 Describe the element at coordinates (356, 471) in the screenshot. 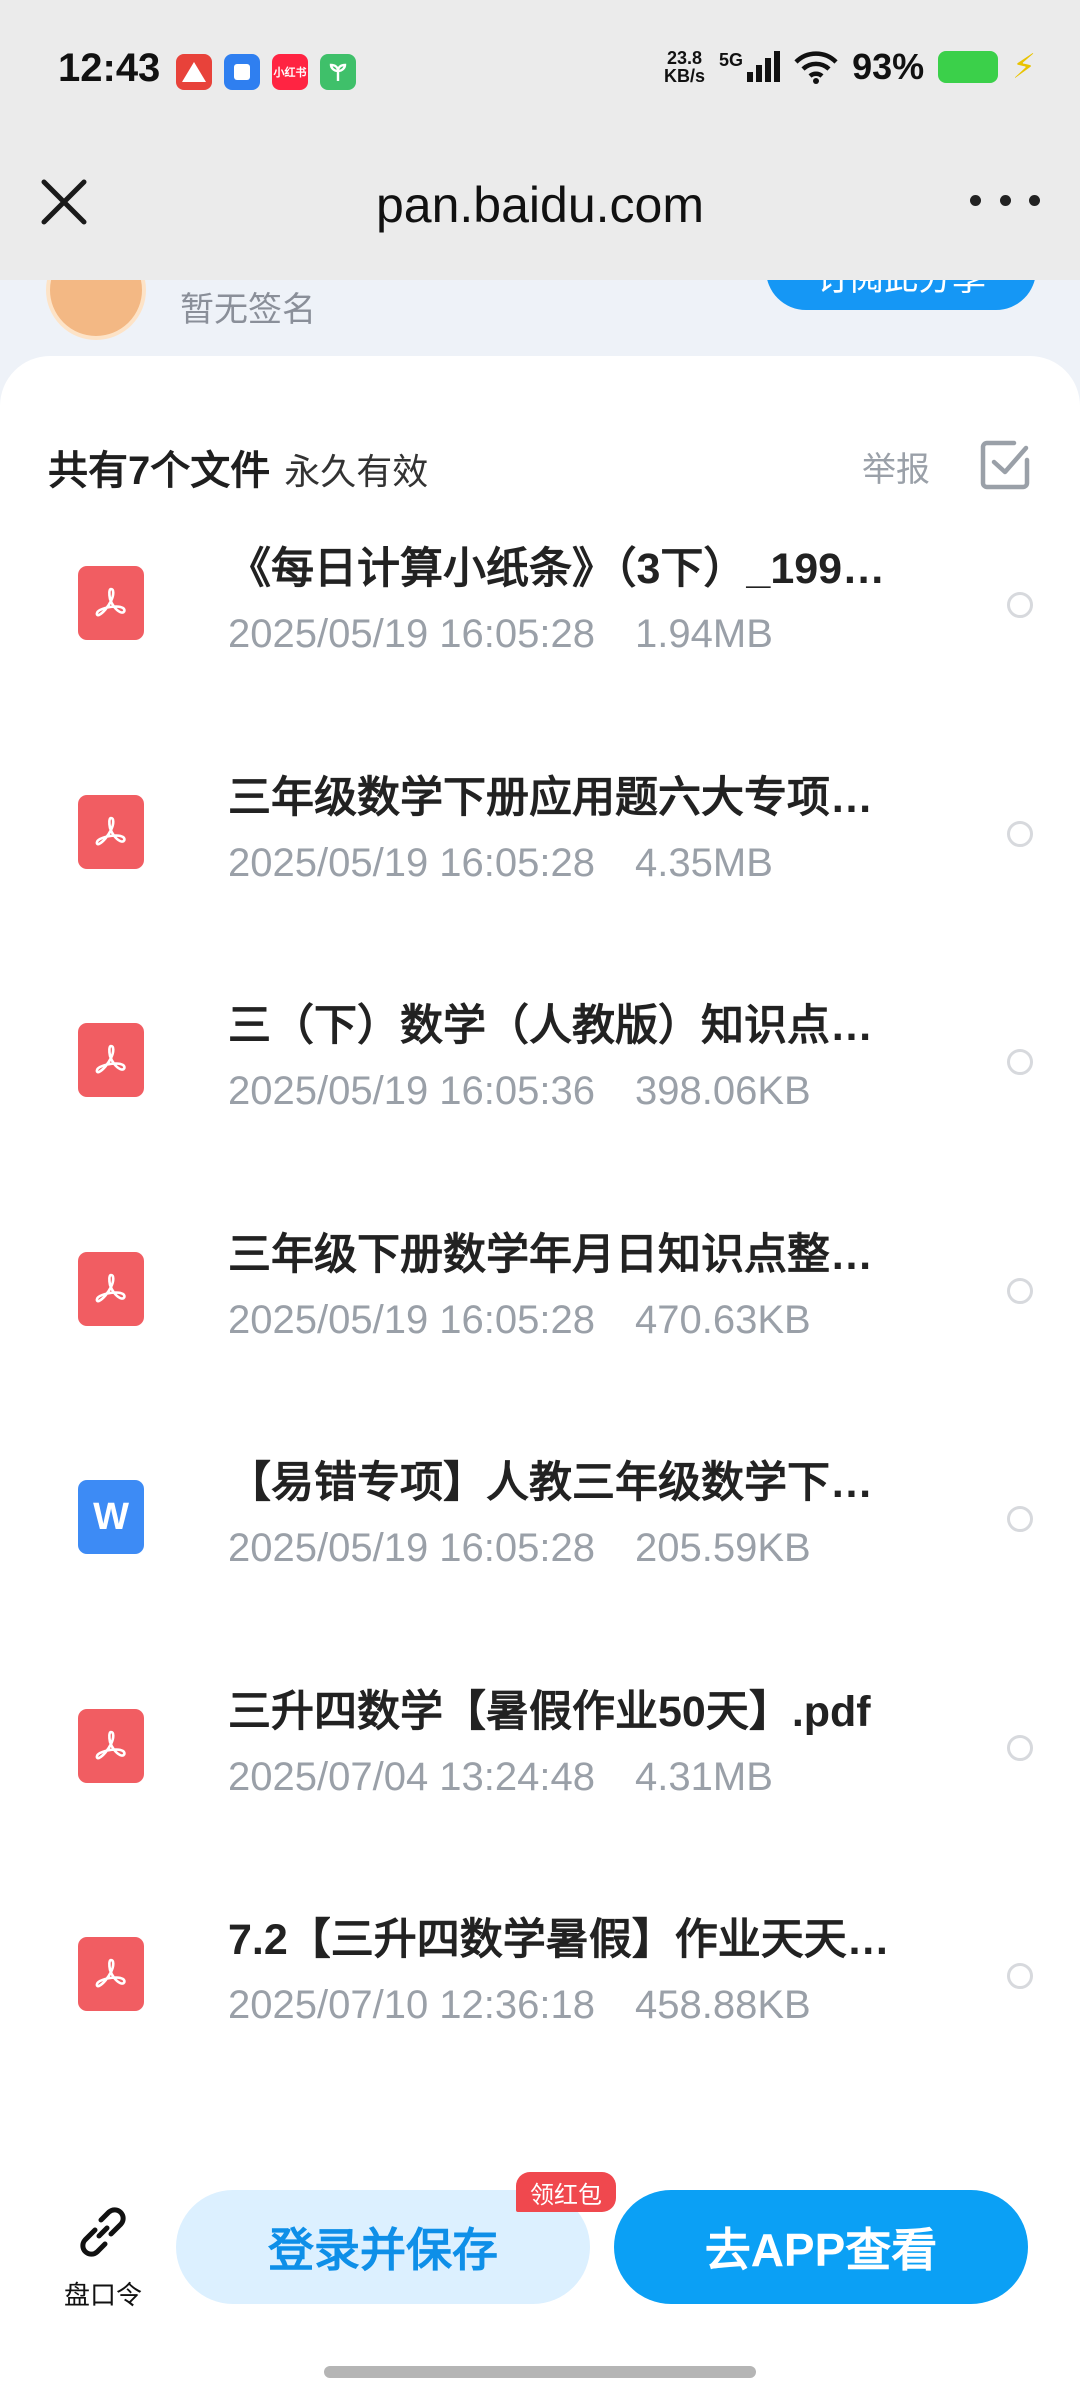

I see `share-validity: 永久有效` at that location.